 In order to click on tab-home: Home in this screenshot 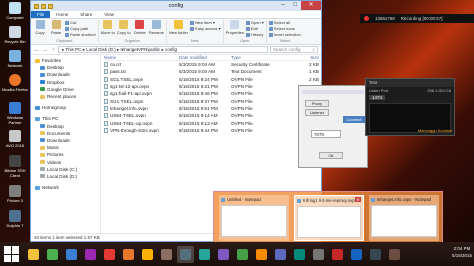, I will do `click(62, 14)`.